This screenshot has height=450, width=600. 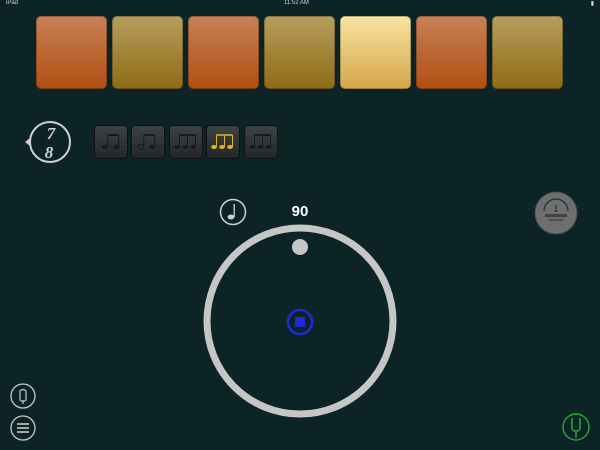 I want to click on app-logo-icon, so click(x=556, y=213).